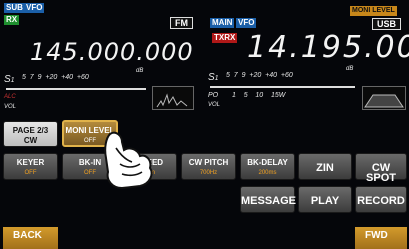 This screenshot has height=249, width=409. I want to click on usb-mode-tag: USB, so click(387, 24).